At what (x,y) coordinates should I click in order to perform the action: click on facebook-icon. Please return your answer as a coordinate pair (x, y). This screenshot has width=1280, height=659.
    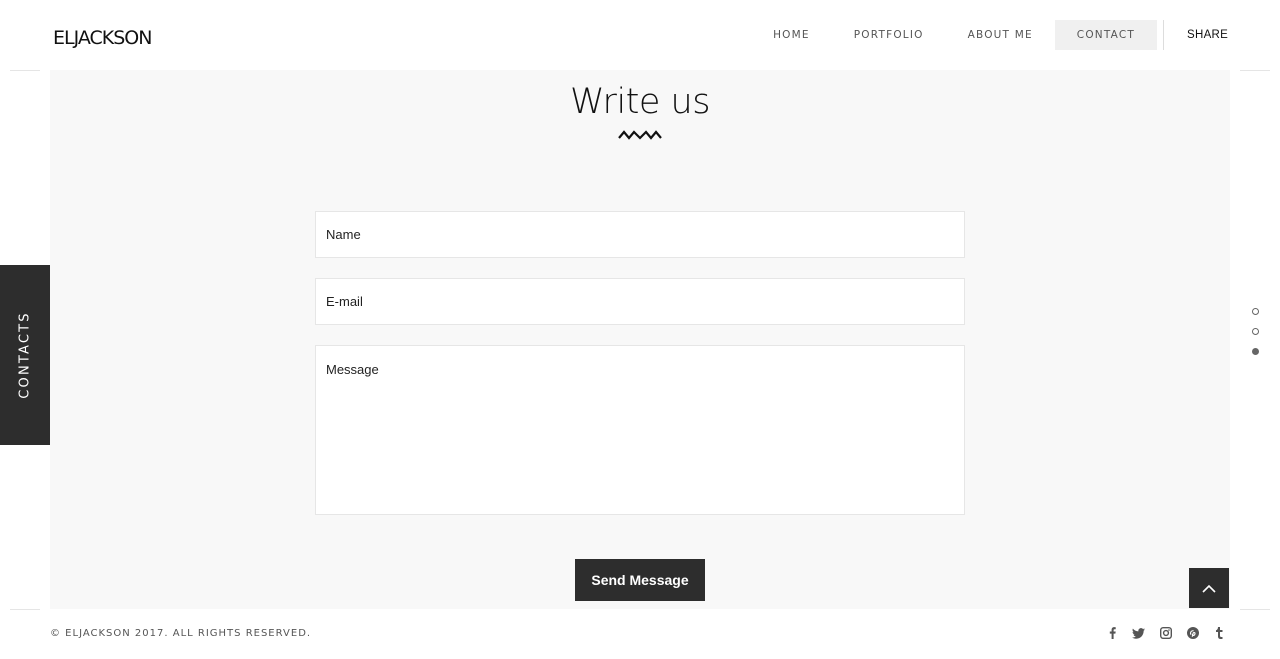
    Looking at the image, I should click on (1112, 633).